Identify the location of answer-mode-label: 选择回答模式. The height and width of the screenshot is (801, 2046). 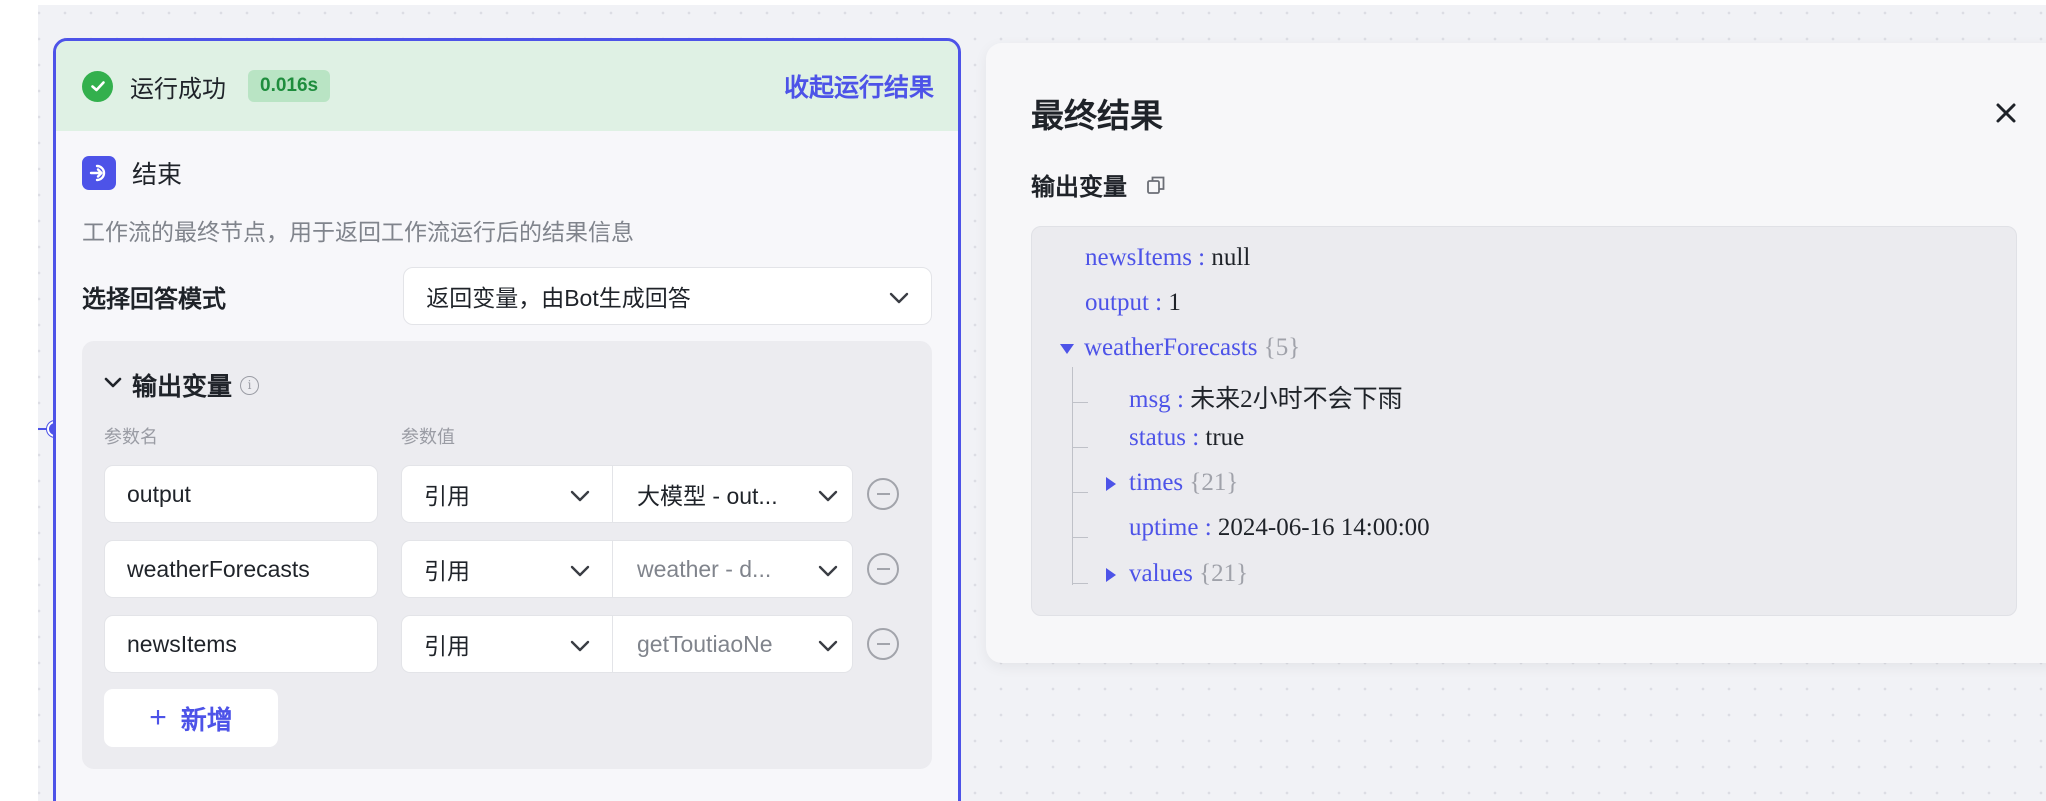
(154, 299).